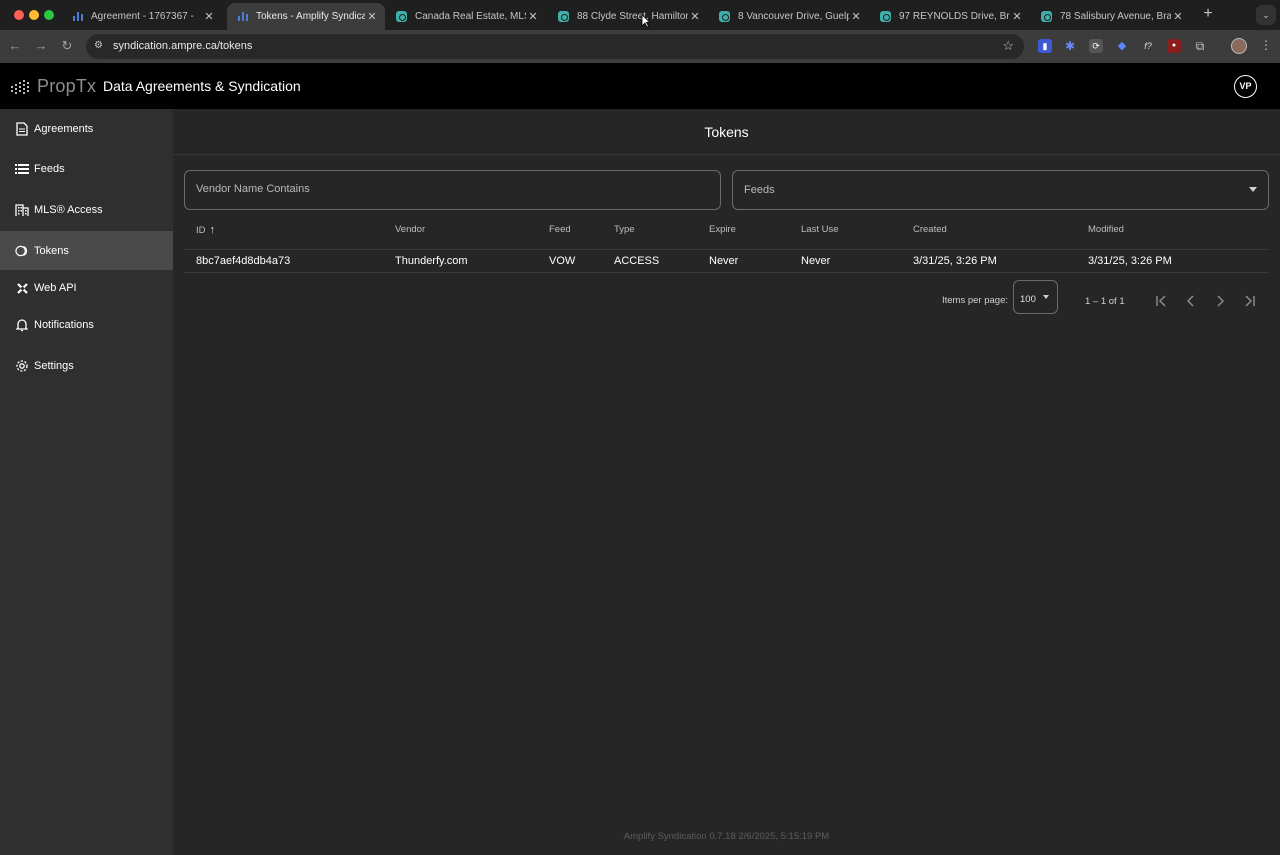  I want to click on cell-modified: 3/31/25, 3:26 PM, so click(1130, 261).